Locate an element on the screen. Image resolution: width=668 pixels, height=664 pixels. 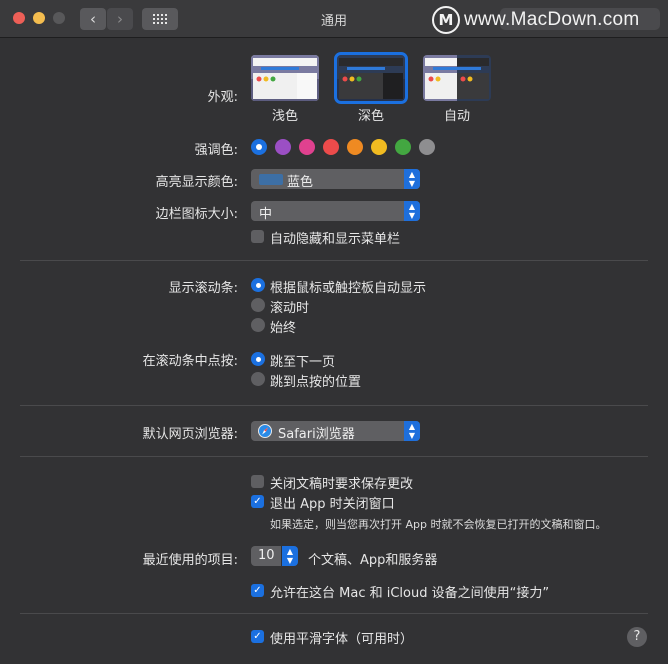
accent-color-label: 强调色: is located at coordinates (216, 150).